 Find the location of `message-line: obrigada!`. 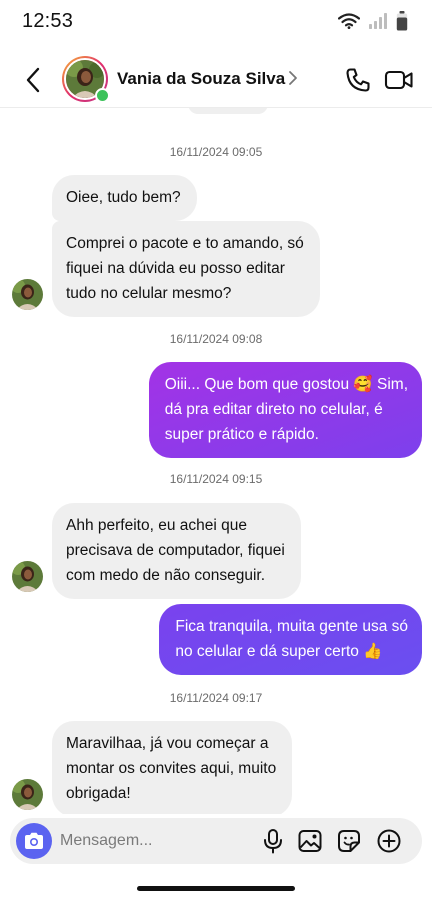

message-line: obrigada! is located at coordinates (98, 793).